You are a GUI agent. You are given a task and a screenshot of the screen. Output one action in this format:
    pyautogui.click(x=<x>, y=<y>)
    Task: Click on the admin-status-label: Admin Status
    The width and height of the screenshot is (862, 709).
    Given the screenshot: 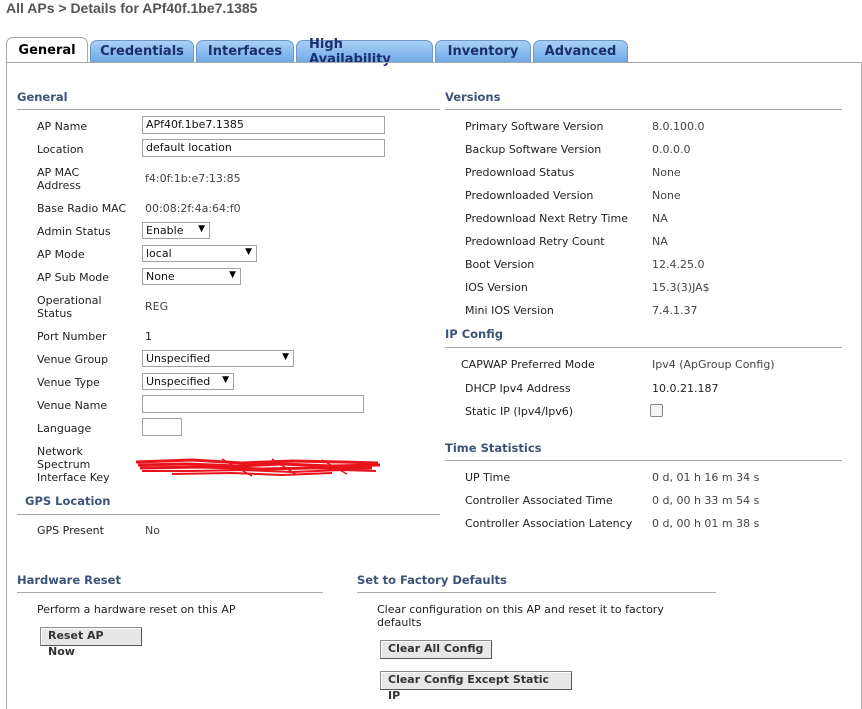 What is the action you would take?
    pyautogui.click(x=74, y=231)
    